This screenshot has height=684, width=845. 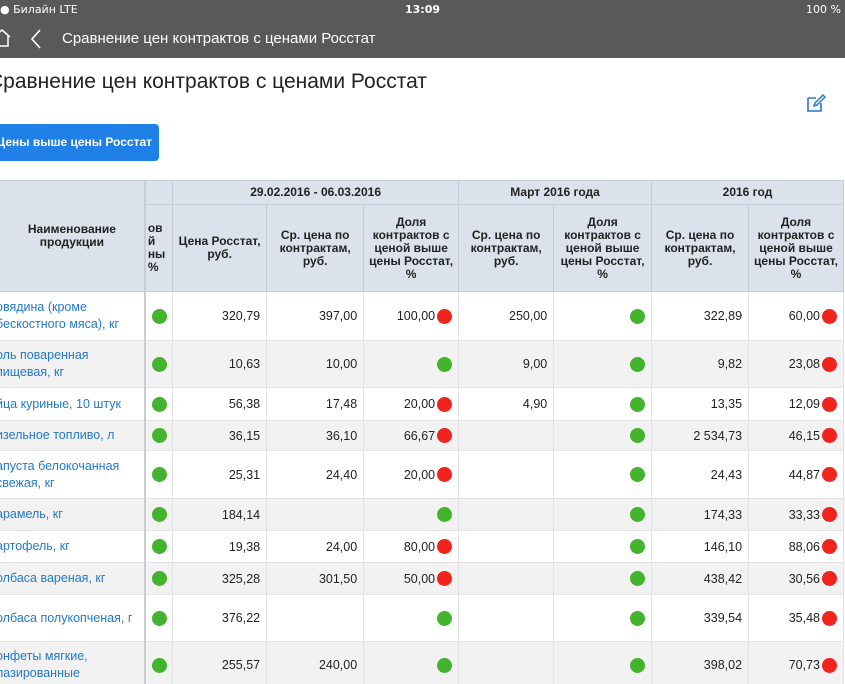 What do you see at coordinates (411, 546) in the screenshot?
I see `share-week-cell: 80,00` at bounding box center [411, 546].